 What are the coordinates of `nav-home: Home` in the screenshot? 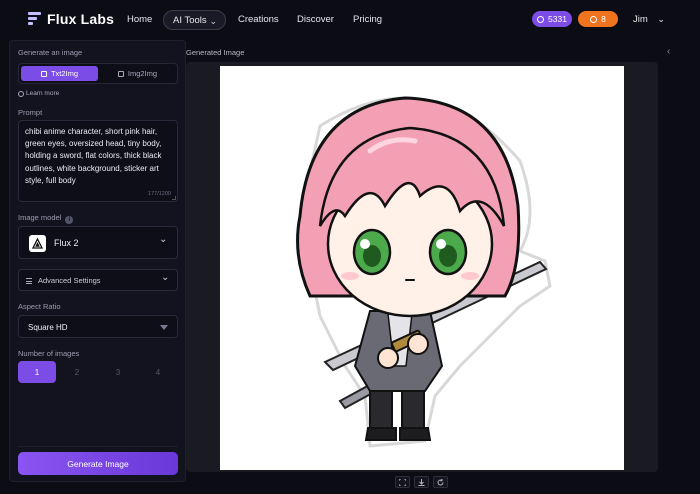 It's located at (139, 20).